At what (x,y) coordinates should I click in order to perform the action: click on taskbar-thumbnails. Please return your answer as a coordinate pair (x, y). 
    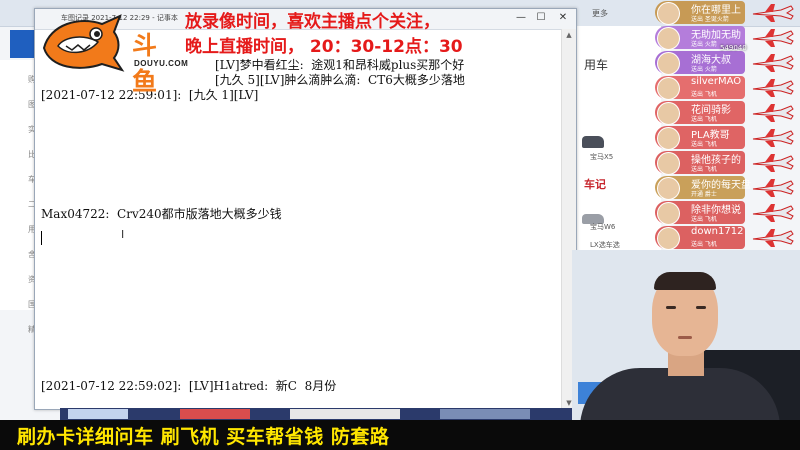
    Looking at the image, I should click on (316, 414).